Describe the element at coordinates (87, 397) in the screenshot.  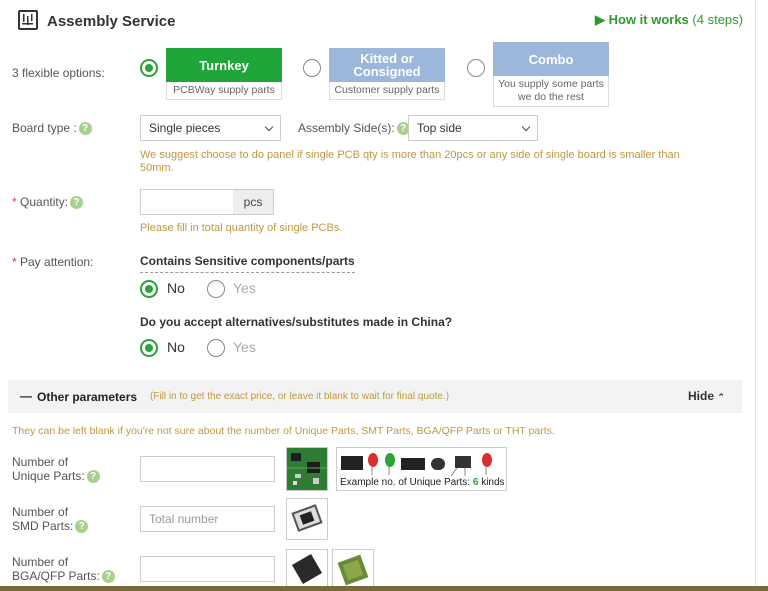
I see `other-parameters-title: Other parameters` at that location.